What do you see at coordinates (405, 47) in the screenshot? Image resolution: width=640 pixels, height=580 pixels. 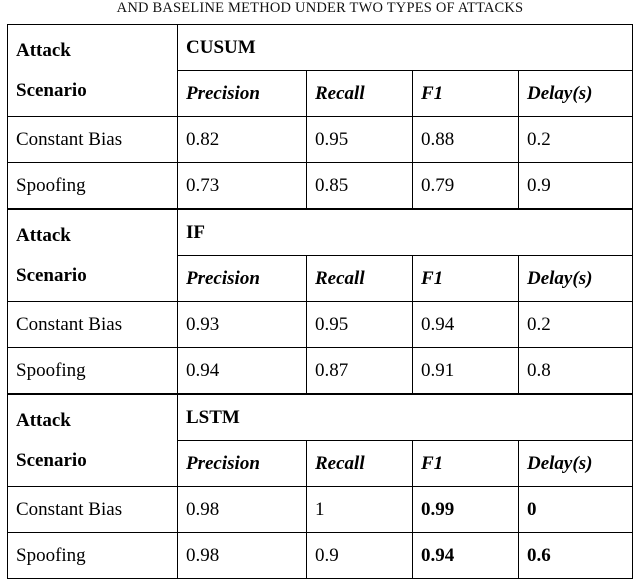 I see `method-name-cell: CUSUM` at bounding box center [405, 47].